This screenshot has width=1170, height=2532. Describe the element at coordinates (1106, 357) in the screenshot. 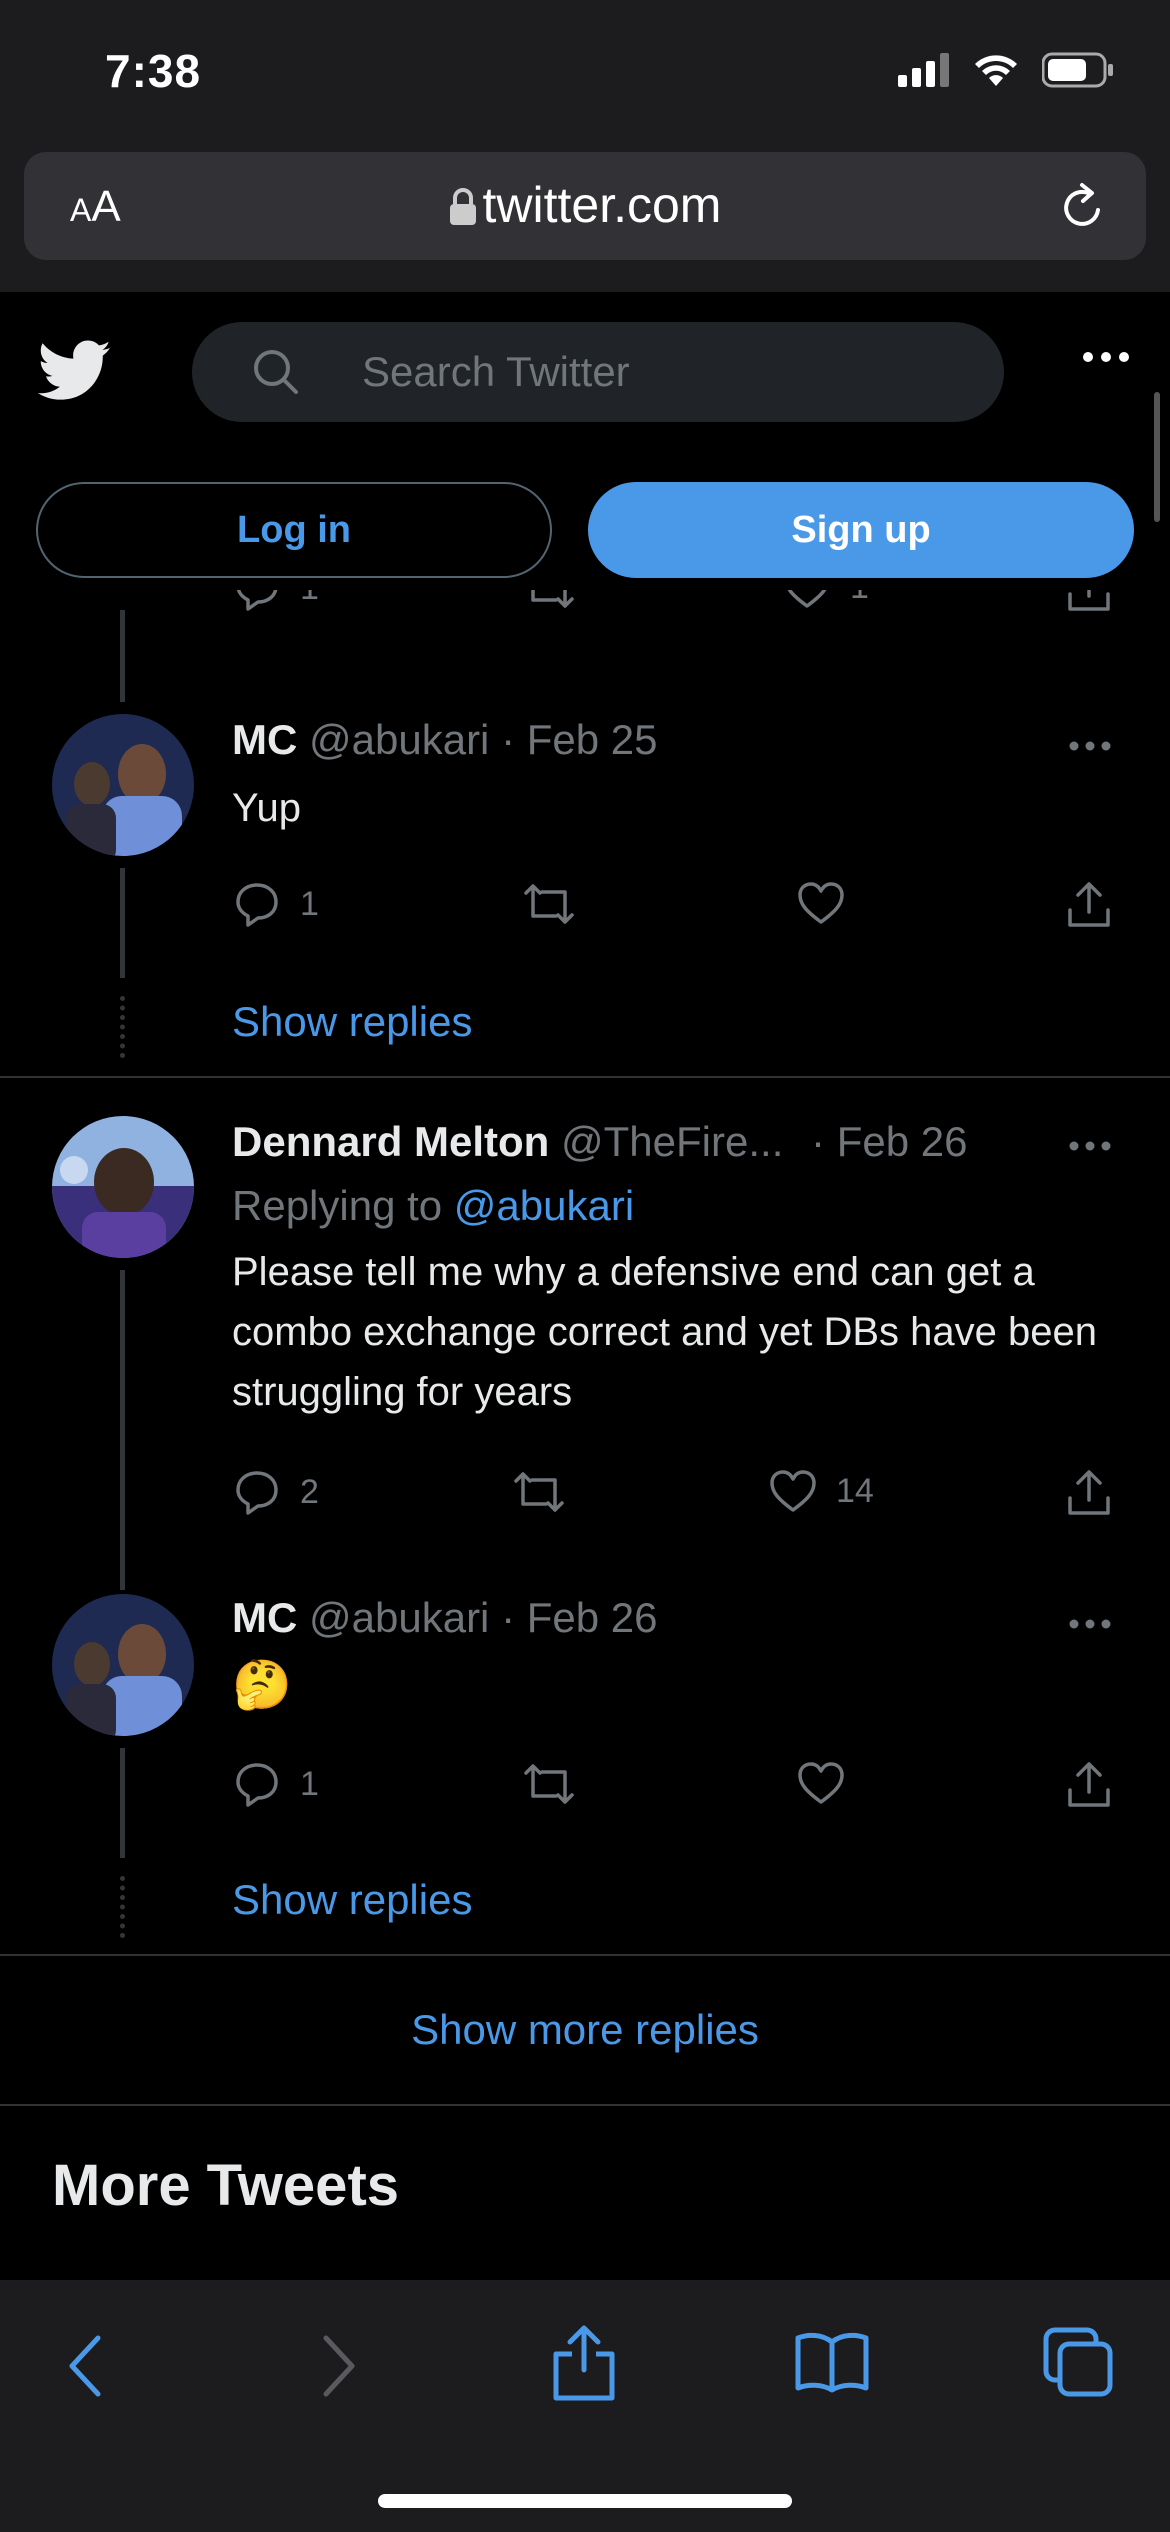

I see `more-options-icon` at that location.